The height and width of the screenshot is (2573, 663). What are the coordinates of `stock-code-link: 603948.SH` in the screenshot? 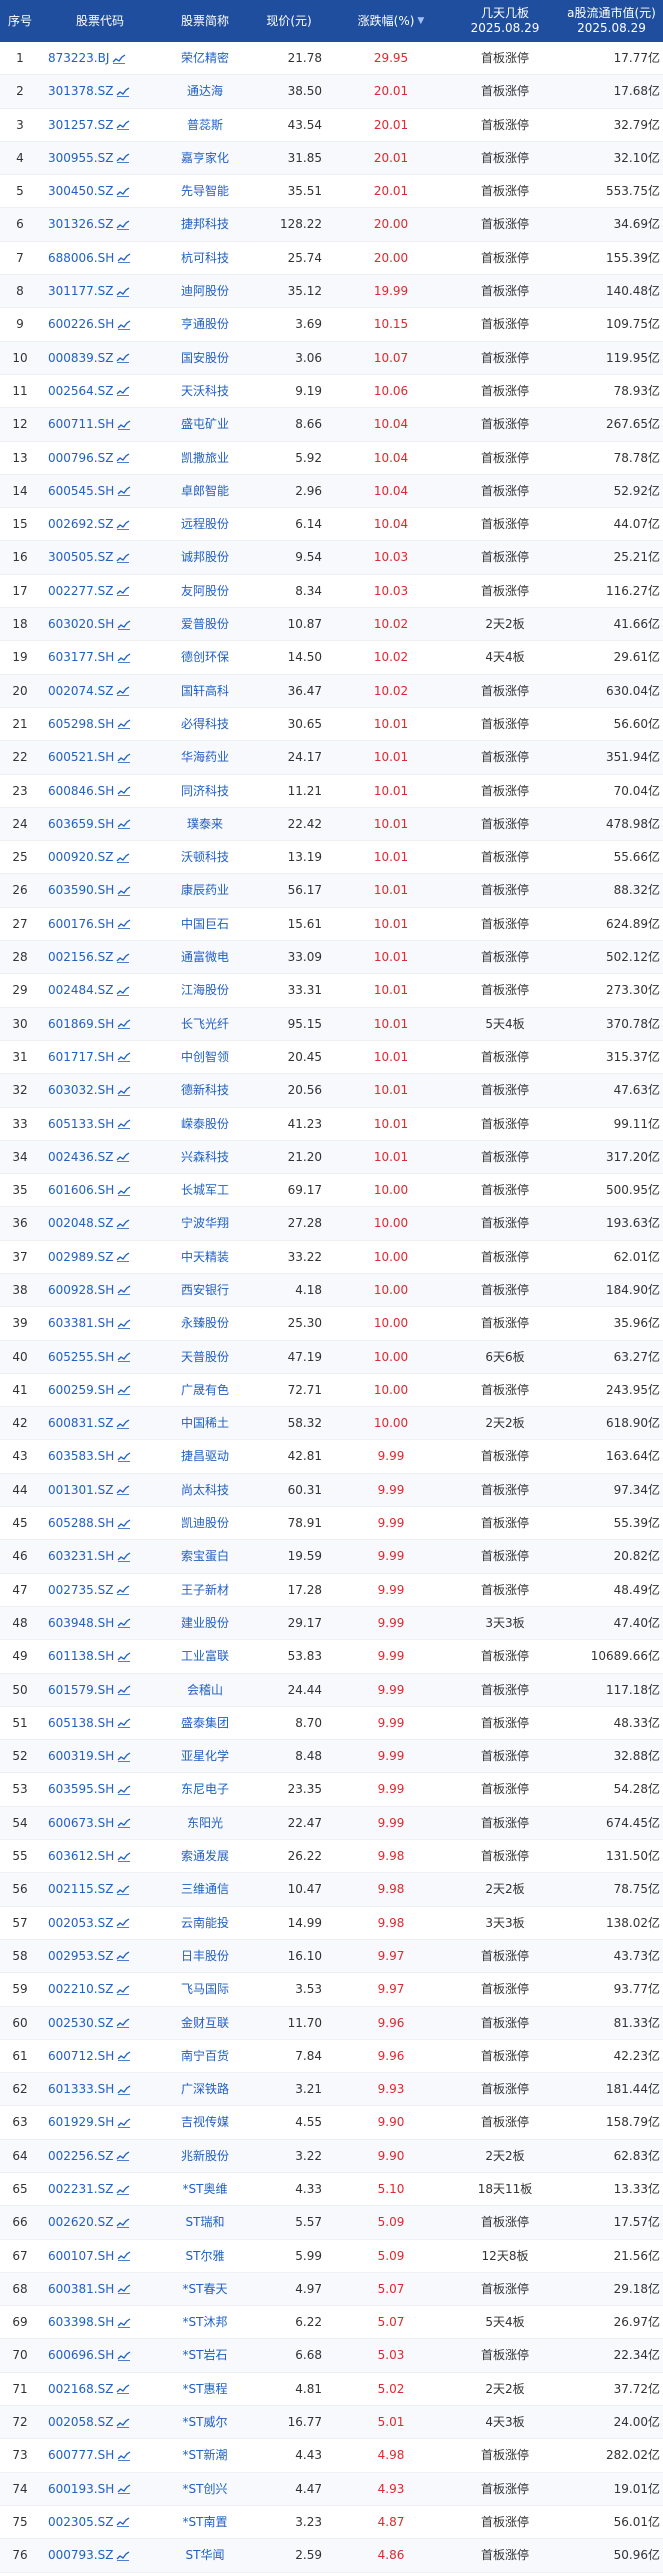 It's located at (100, 1623).